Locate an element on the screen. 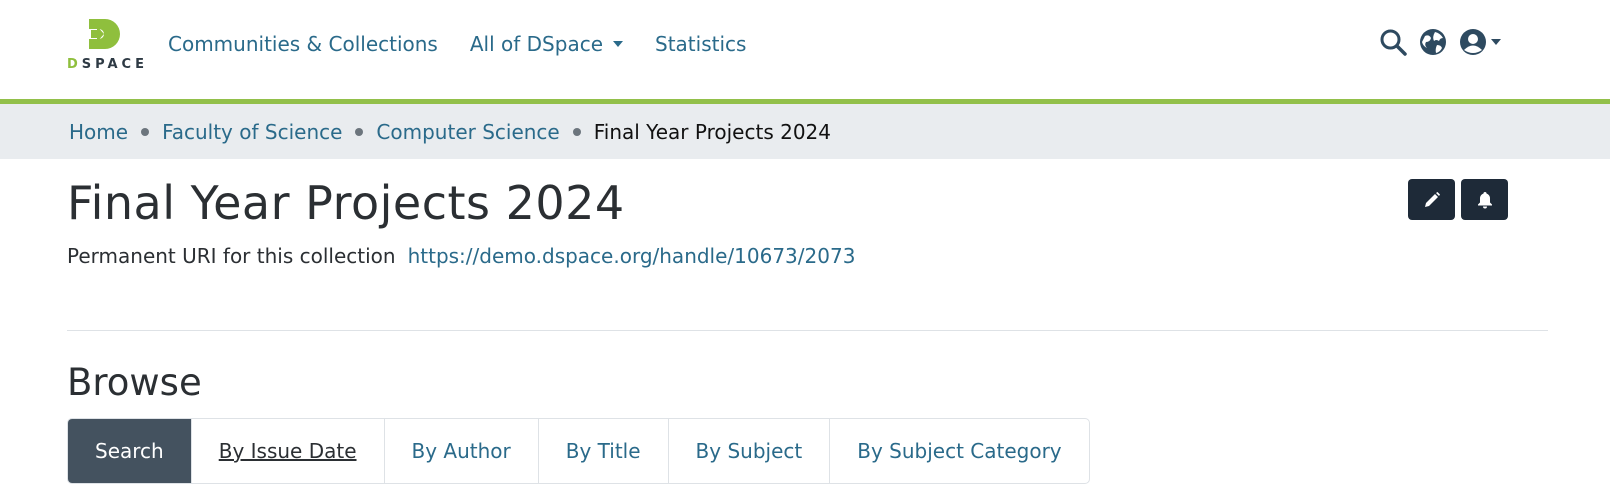  edit-icon is located at coordinates (1432, 199).